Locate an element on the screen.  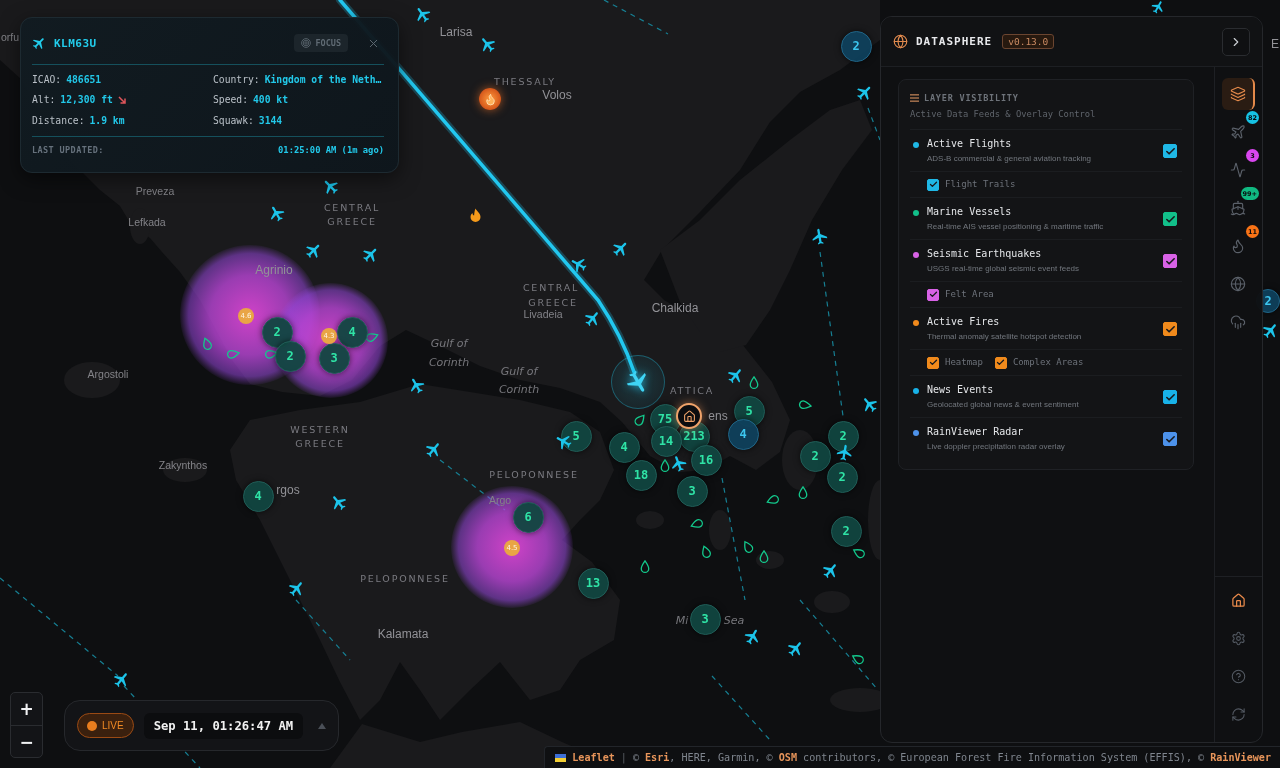
cluster-marker: 18 is located at coordinates (641, 475).